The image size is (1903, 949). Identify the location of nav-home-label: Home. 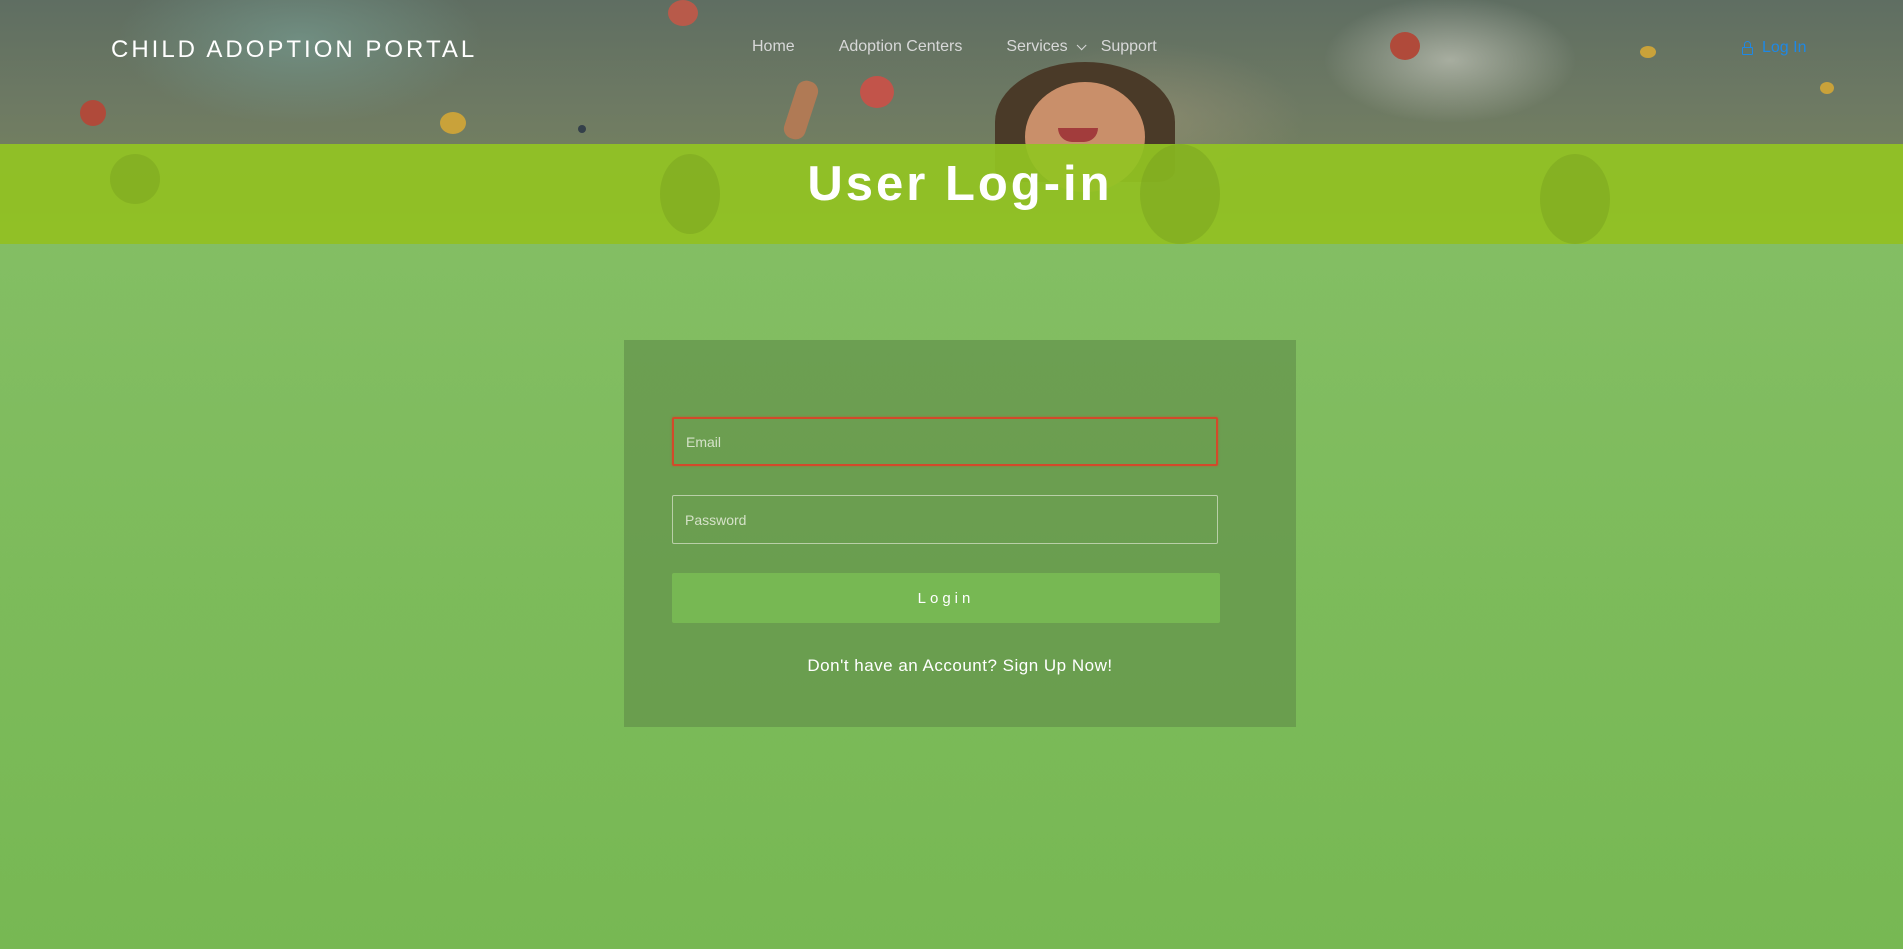
(773, 46).